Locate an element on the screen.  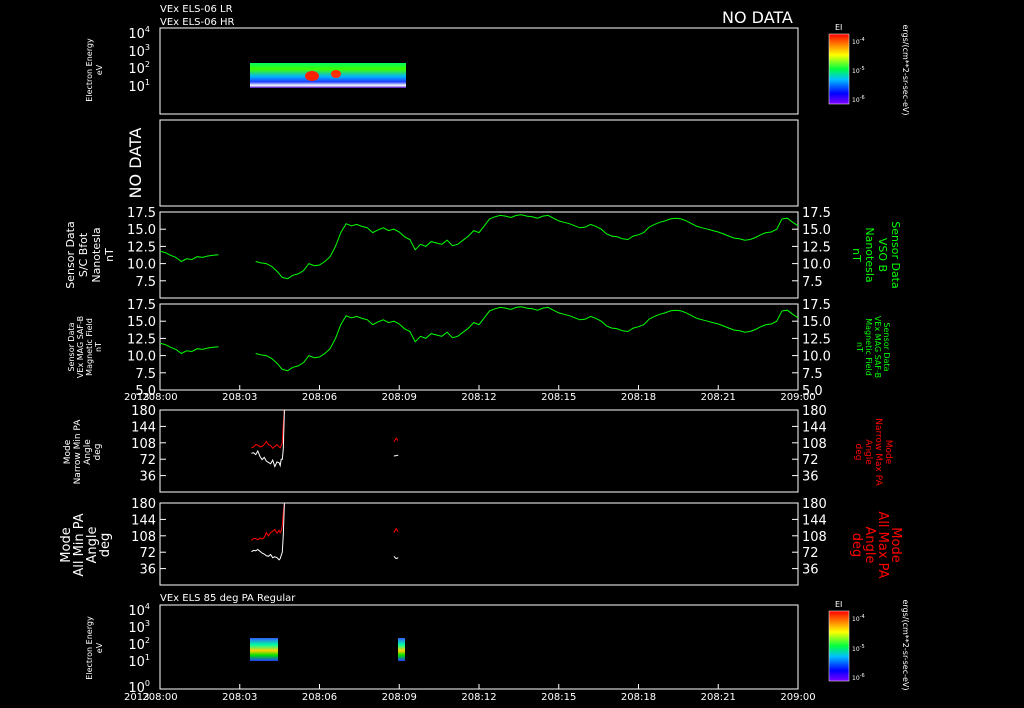
x-tick-label: 208:15 is located at coordinates (558, 397).